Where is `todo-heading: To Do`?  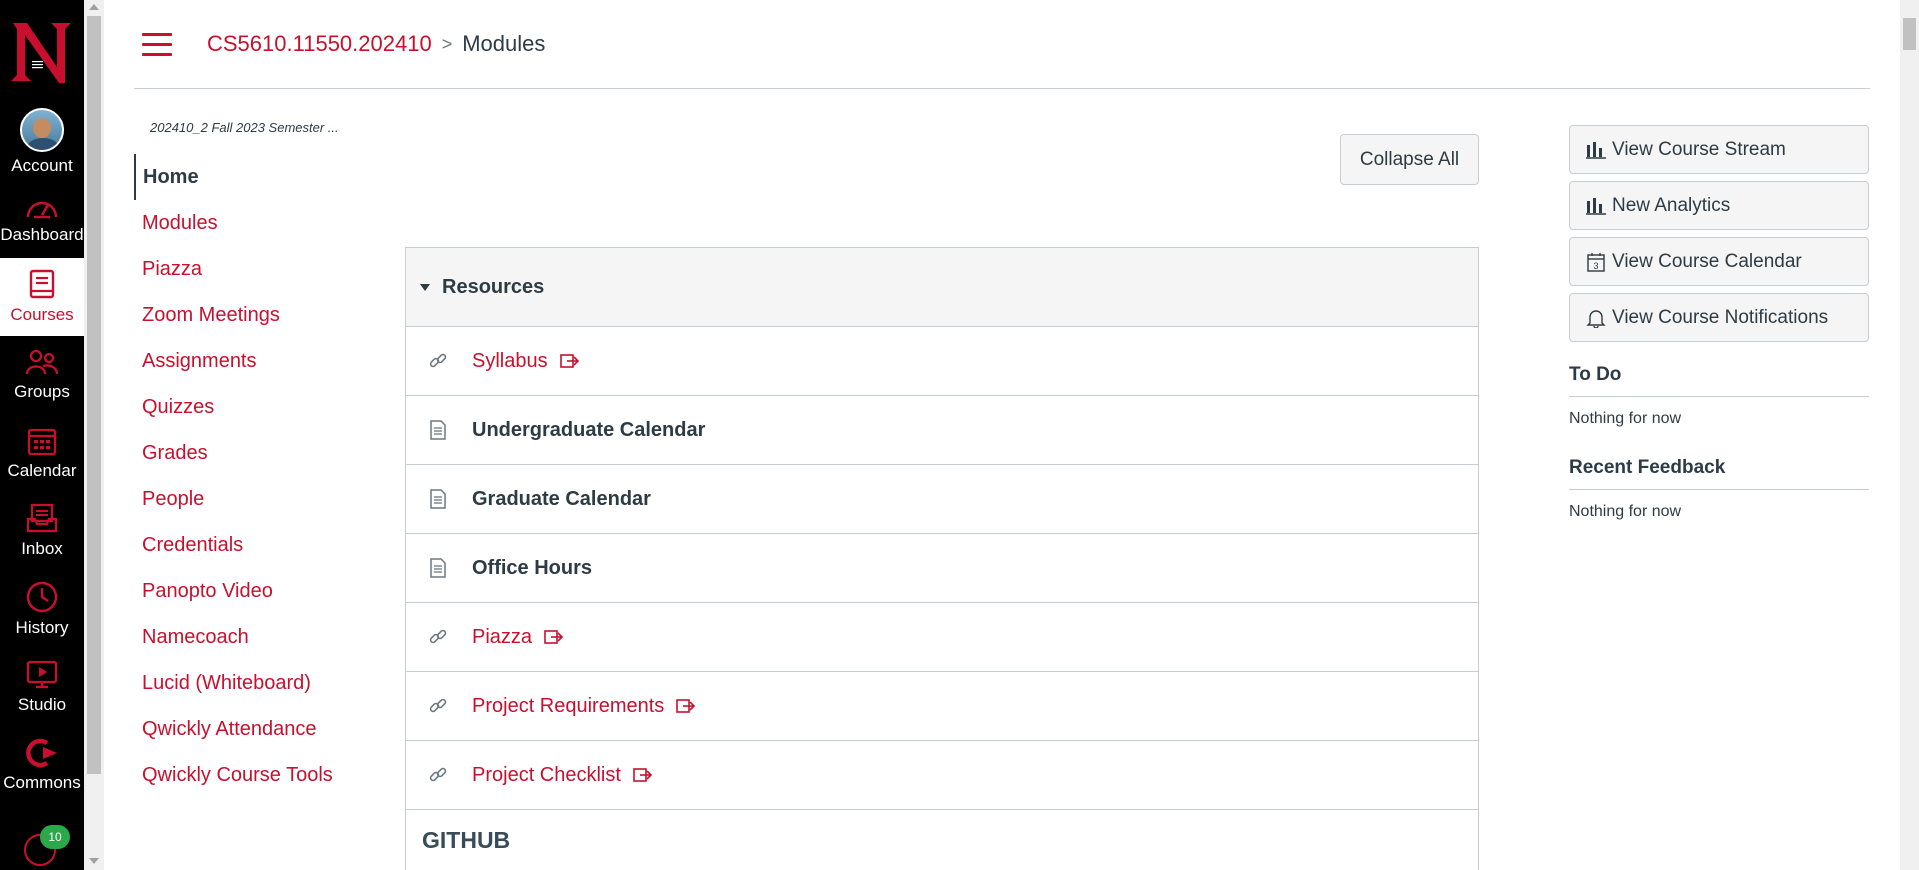
todo-heading: To Do is located at coordinates (1719, 380).